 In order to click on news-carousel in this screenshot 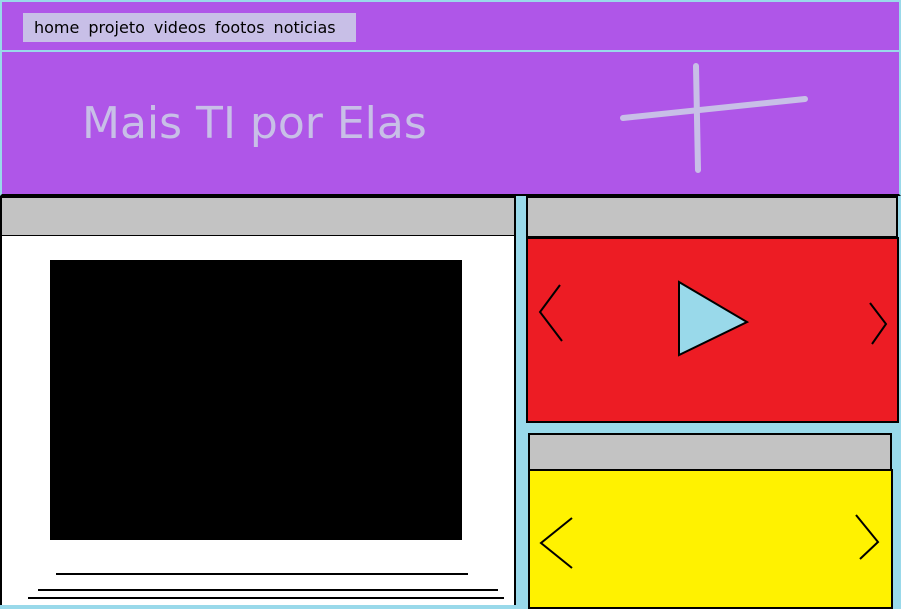, I will do `click(710, 539)`.